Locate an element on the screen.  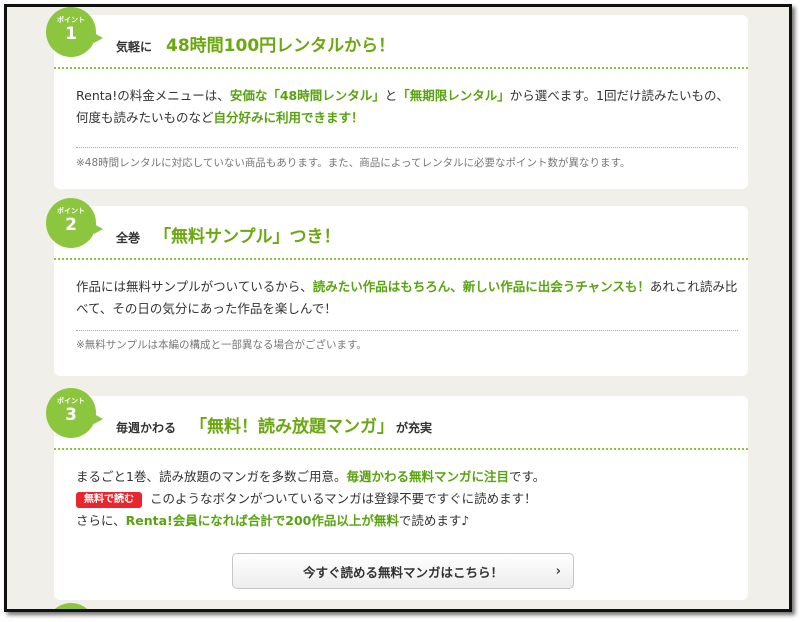
body-highlight: 自分好みに利用できます！ is located at coordinates (288, 117).